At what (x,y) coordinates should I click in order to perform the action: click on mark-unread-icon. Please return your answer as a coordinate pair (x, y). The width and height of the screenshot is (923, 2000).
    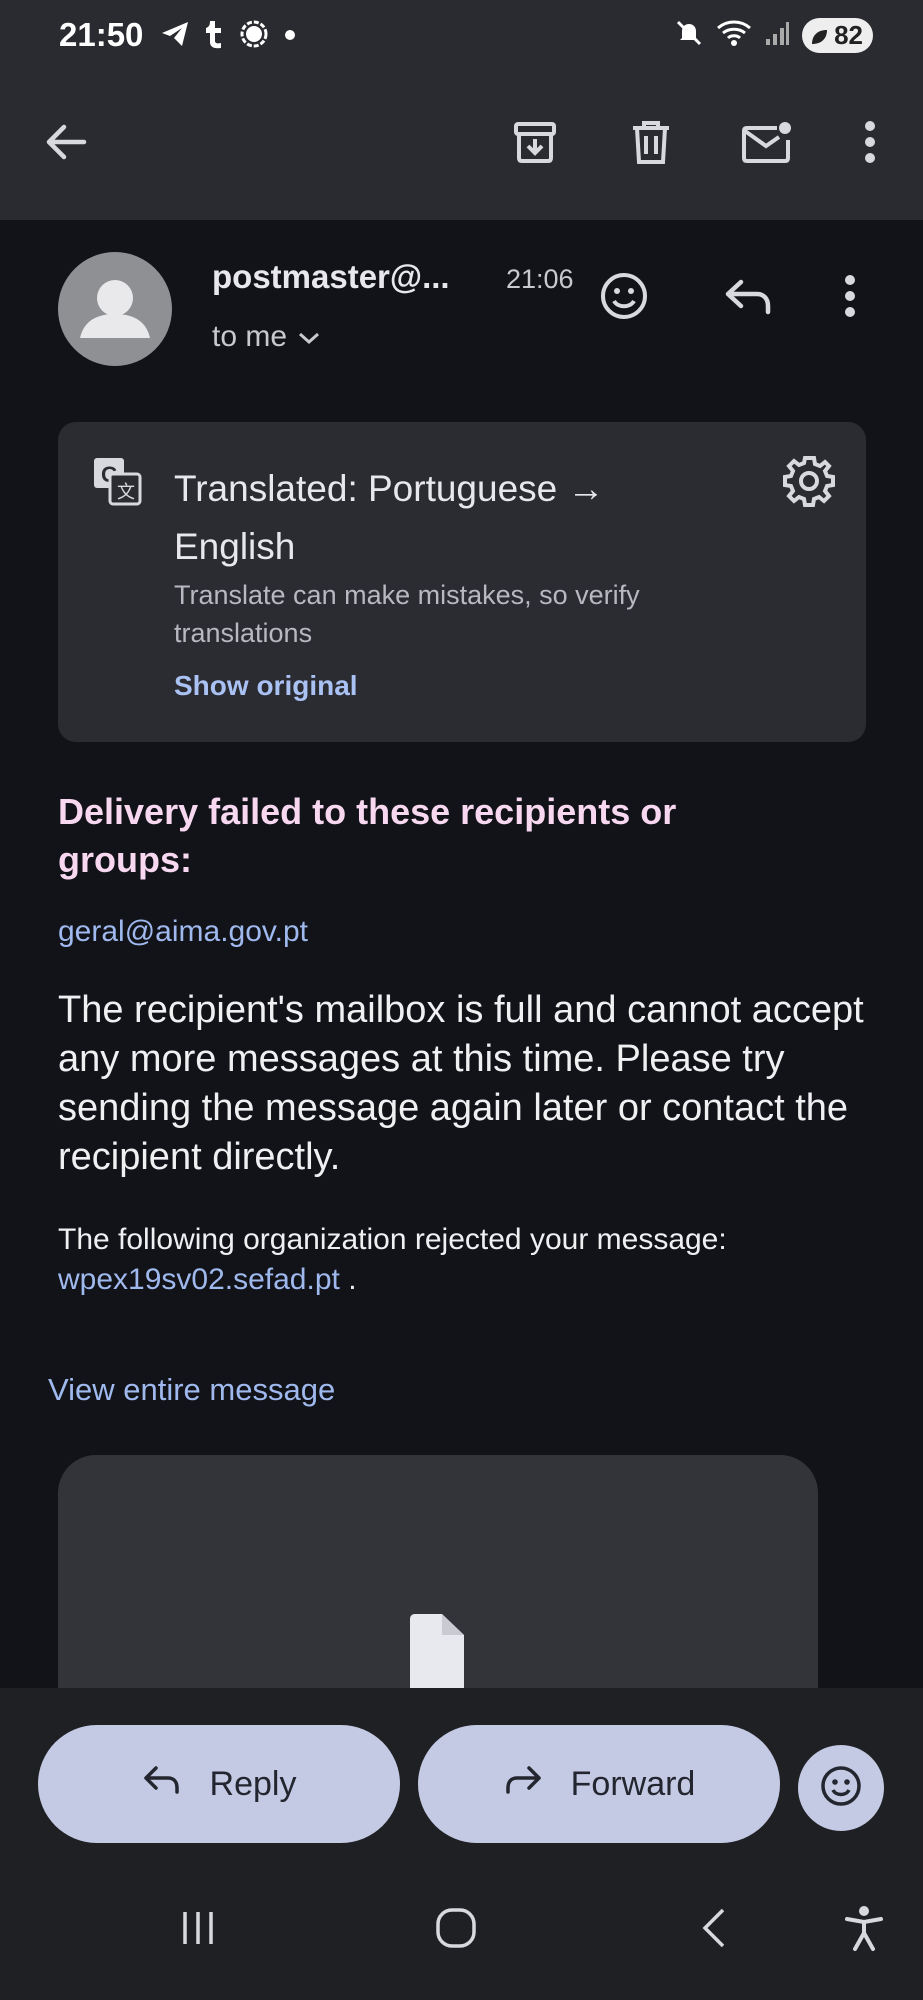
    Looking at the image, I should click on (767, 144).